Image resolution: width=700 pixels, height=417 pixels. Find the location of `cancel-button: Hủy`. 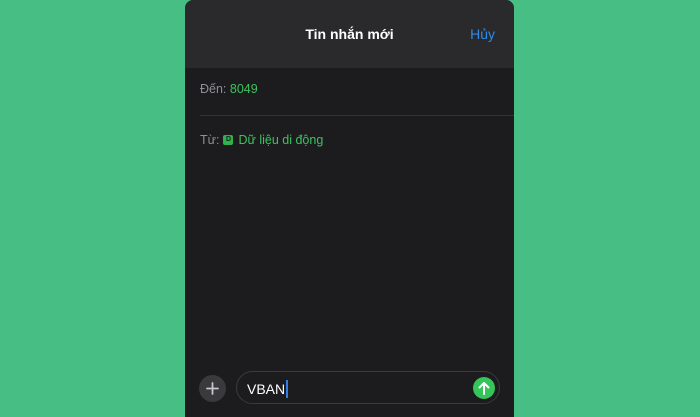

cancel-button: Hủy is located at coordinates (482, 34).